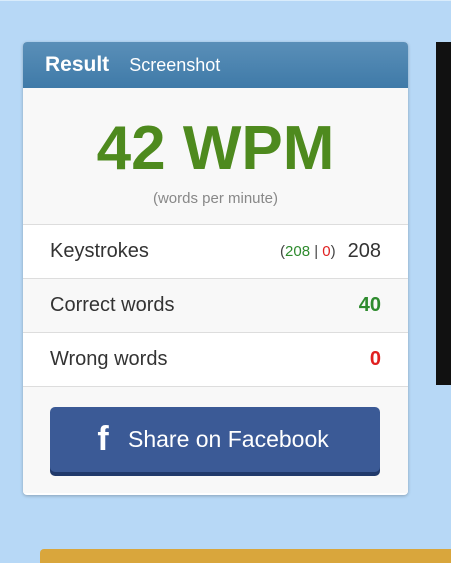 The height and width of the screenshot is (563, 451). What do you see at coordinates (112, 305) in the screenshot?
I see `correct-words-label: Correct words` at bounding box center [112, 305].